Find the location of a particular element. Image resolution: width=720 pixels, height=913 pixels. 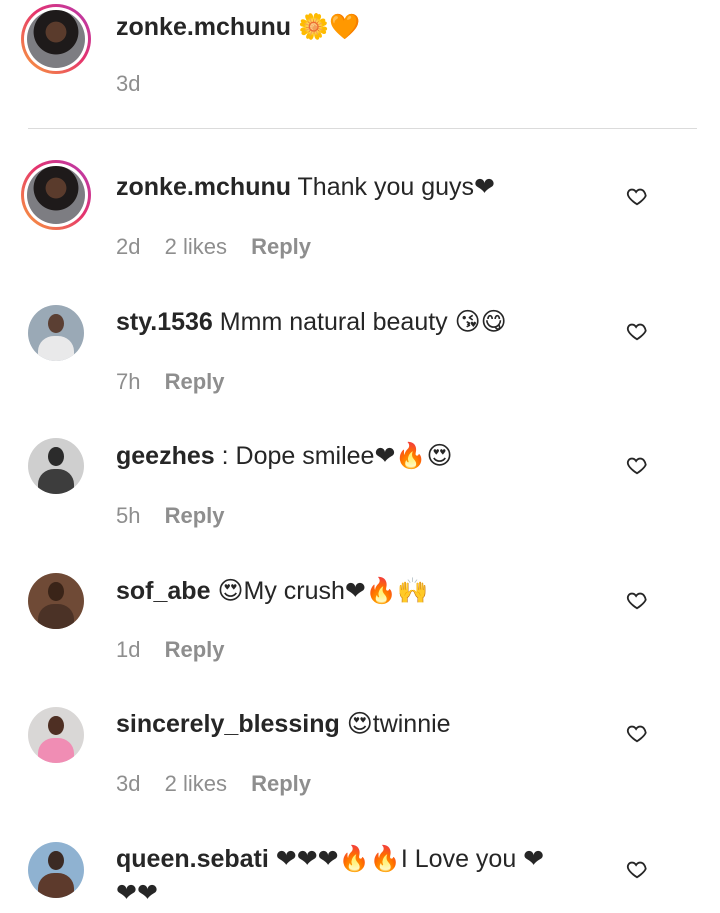

comment-body-line2: ❤❤ is located at coordinates (137, 893).